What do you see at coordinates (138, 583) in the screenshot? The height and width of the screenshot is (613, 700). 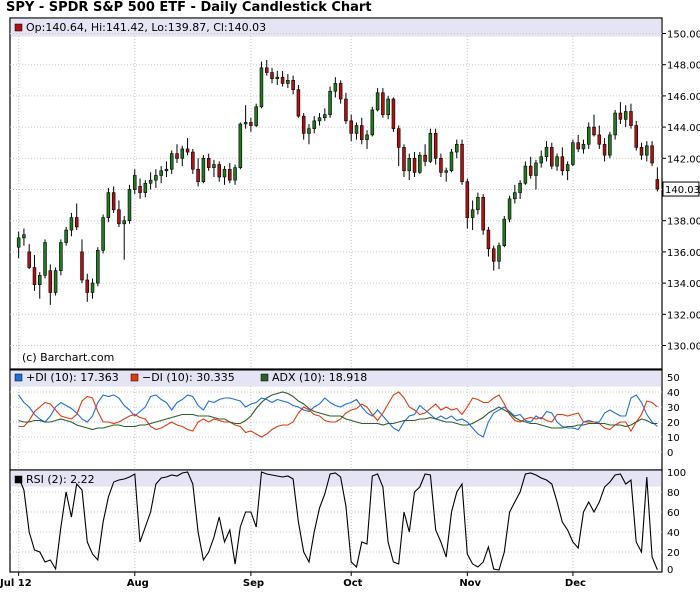 I see `x-tick-label: Aug` at bounding box center [138, 583].